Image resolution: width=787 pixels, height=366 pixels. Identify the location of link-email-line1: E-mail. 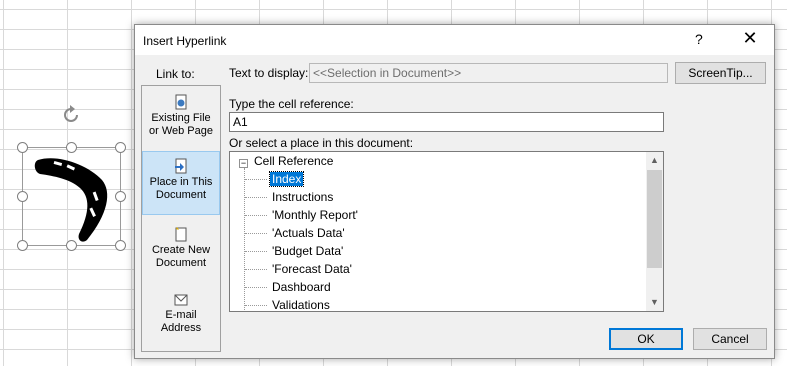
(181, 315).